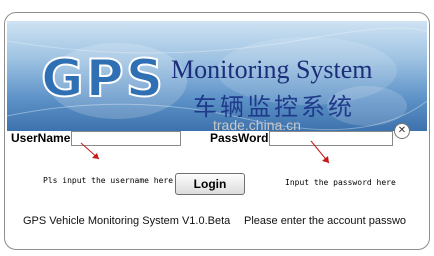  I want to click on username-label: UserName:, so click(43, 138).